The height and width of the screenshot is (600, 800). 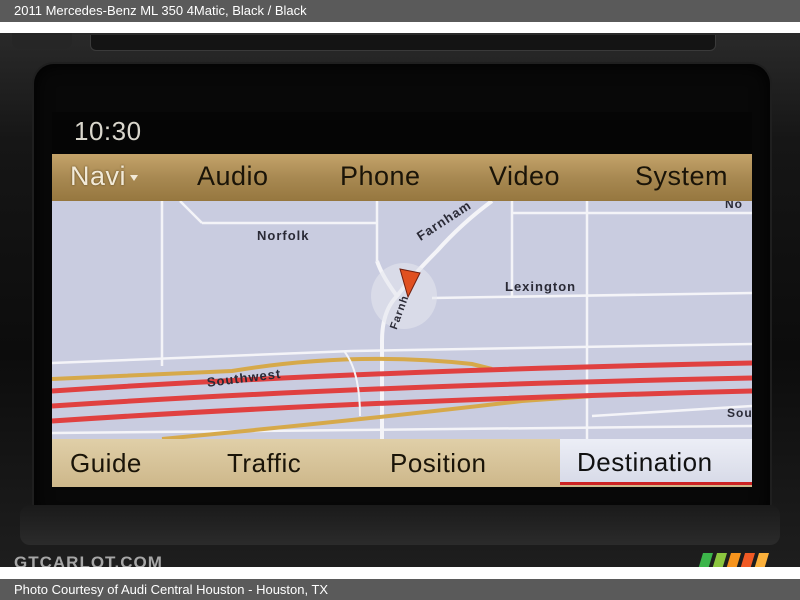 I want to click on street-label-norfolk: Norfolk, so click(x=283, y=235).